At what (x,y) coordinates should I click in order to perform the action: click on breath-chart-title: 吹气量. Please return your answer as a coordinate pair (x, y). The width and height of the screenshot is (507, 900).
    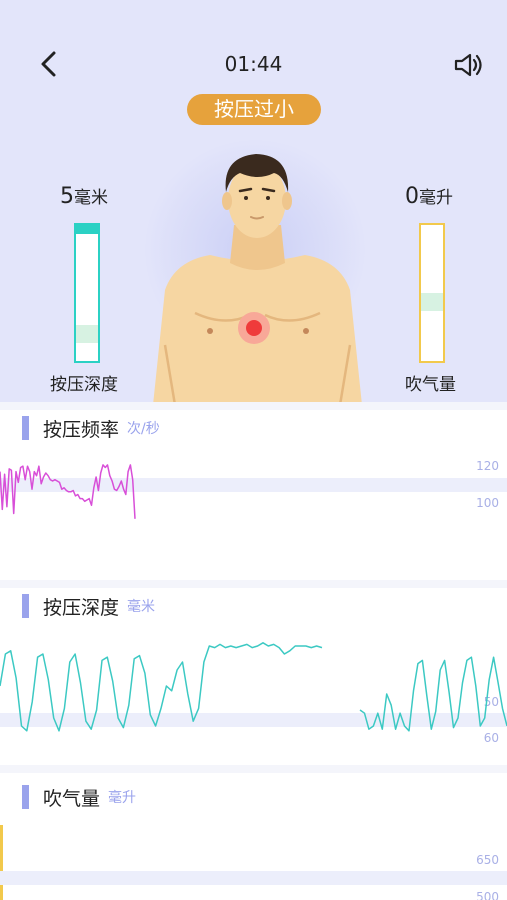
    Looking at the image, I should click on (72, 798).